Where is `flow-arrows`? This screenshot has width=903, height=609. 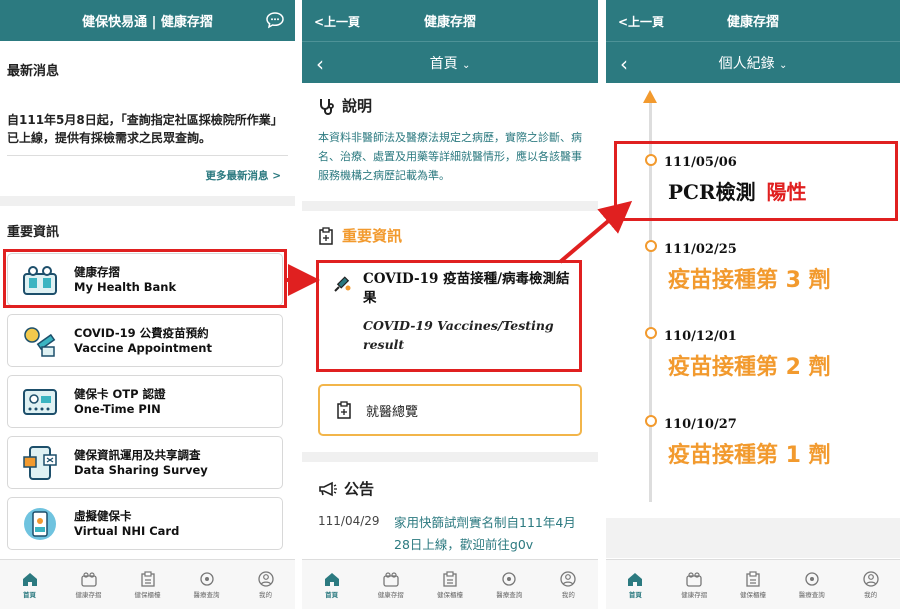 flow-arrows is located at coordinates (460, 248).